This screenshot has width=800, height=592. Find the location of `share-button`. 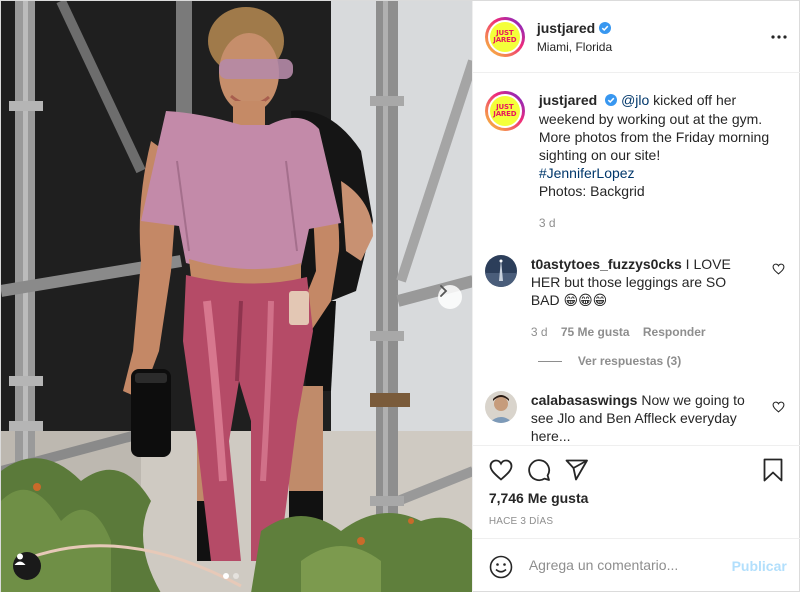

share-button is located at coordinates (577, 470).